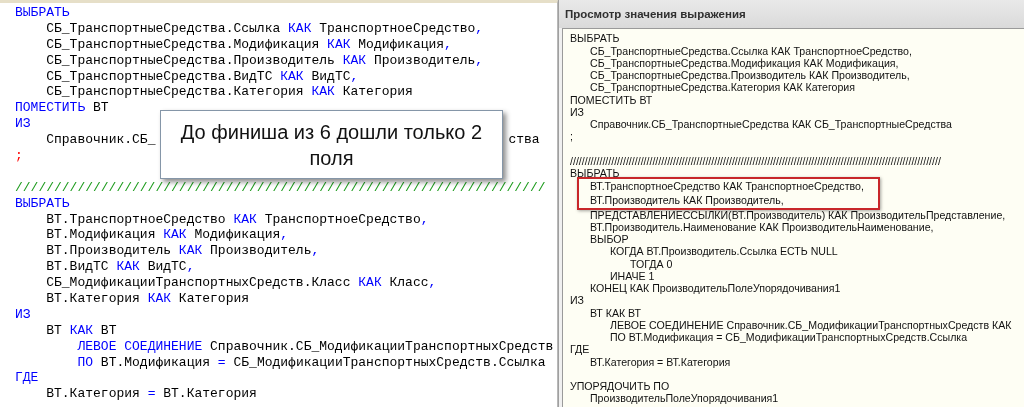 This screenshot has height=407, width=1024. What do you see at coordinates (609, 239) in the screenshot?
I see `text-line: ВЫБОР` at bounding box center [609, 239].